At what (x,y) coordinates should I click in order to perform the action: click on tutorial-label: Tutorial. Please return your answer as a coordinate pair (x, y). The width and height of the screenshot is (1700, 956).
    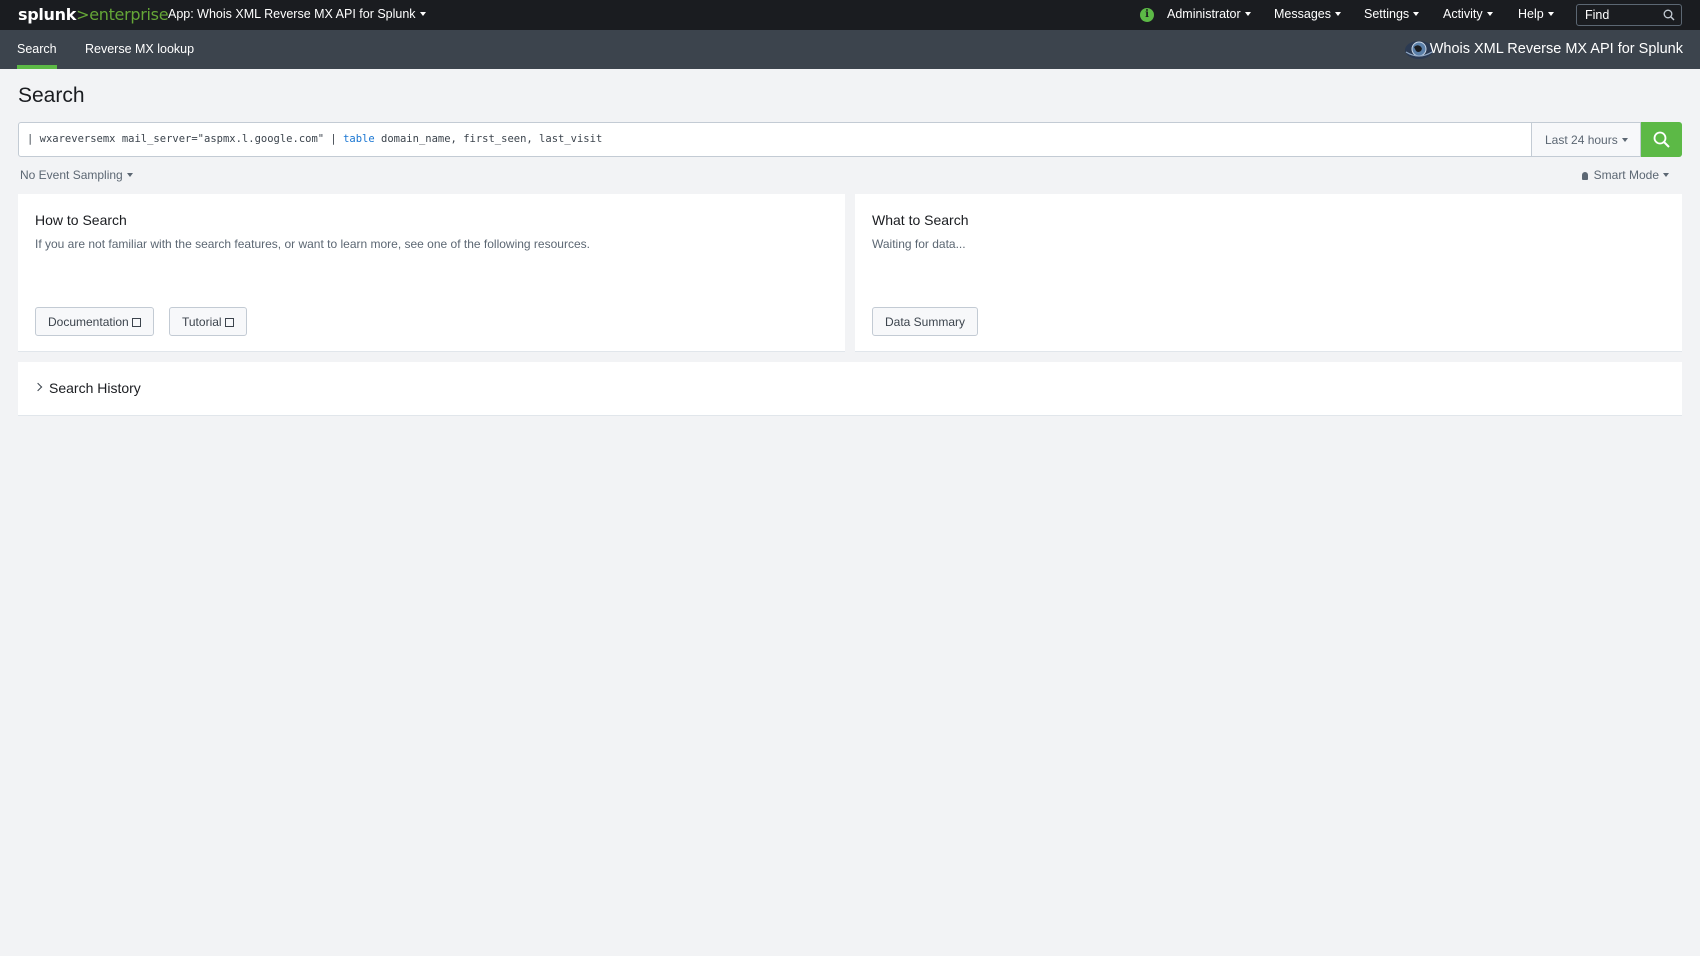
    Looking at the image, I should click on (202, 322).